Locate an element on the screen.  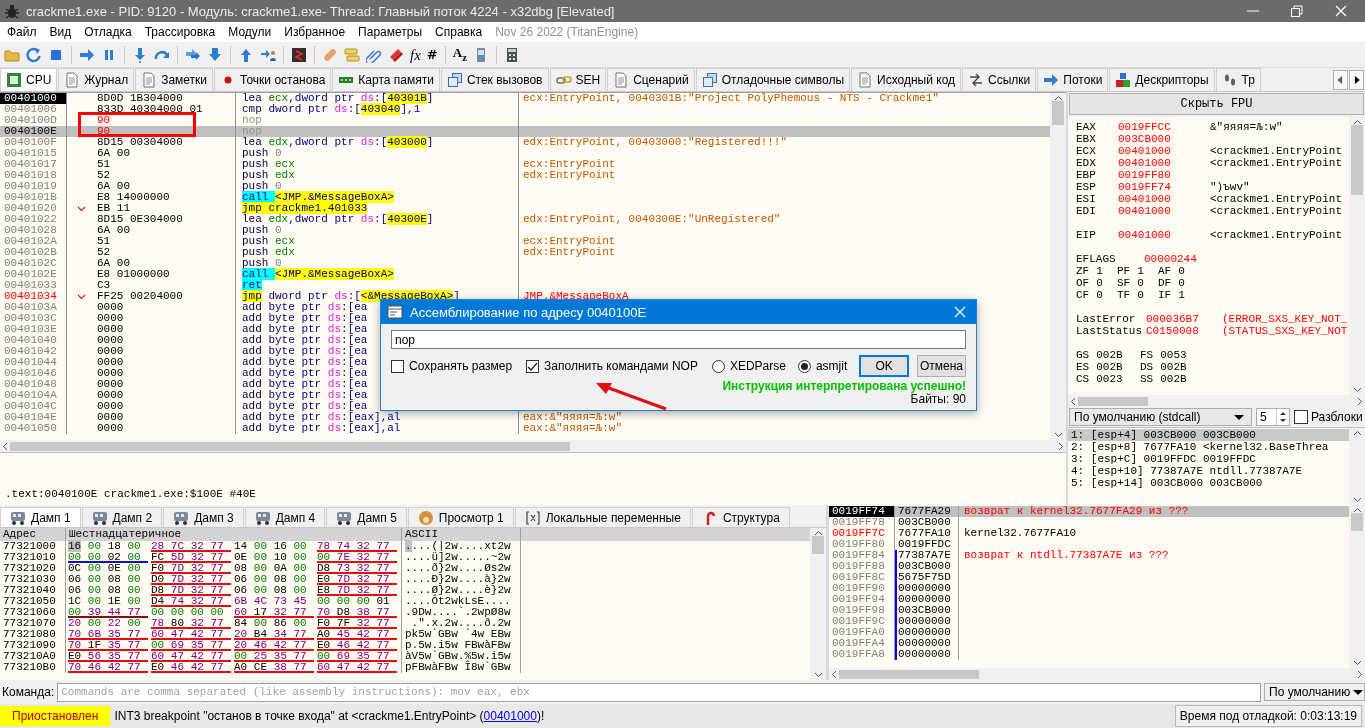
tab: Карта памяти is located at coordinates (386, 79).